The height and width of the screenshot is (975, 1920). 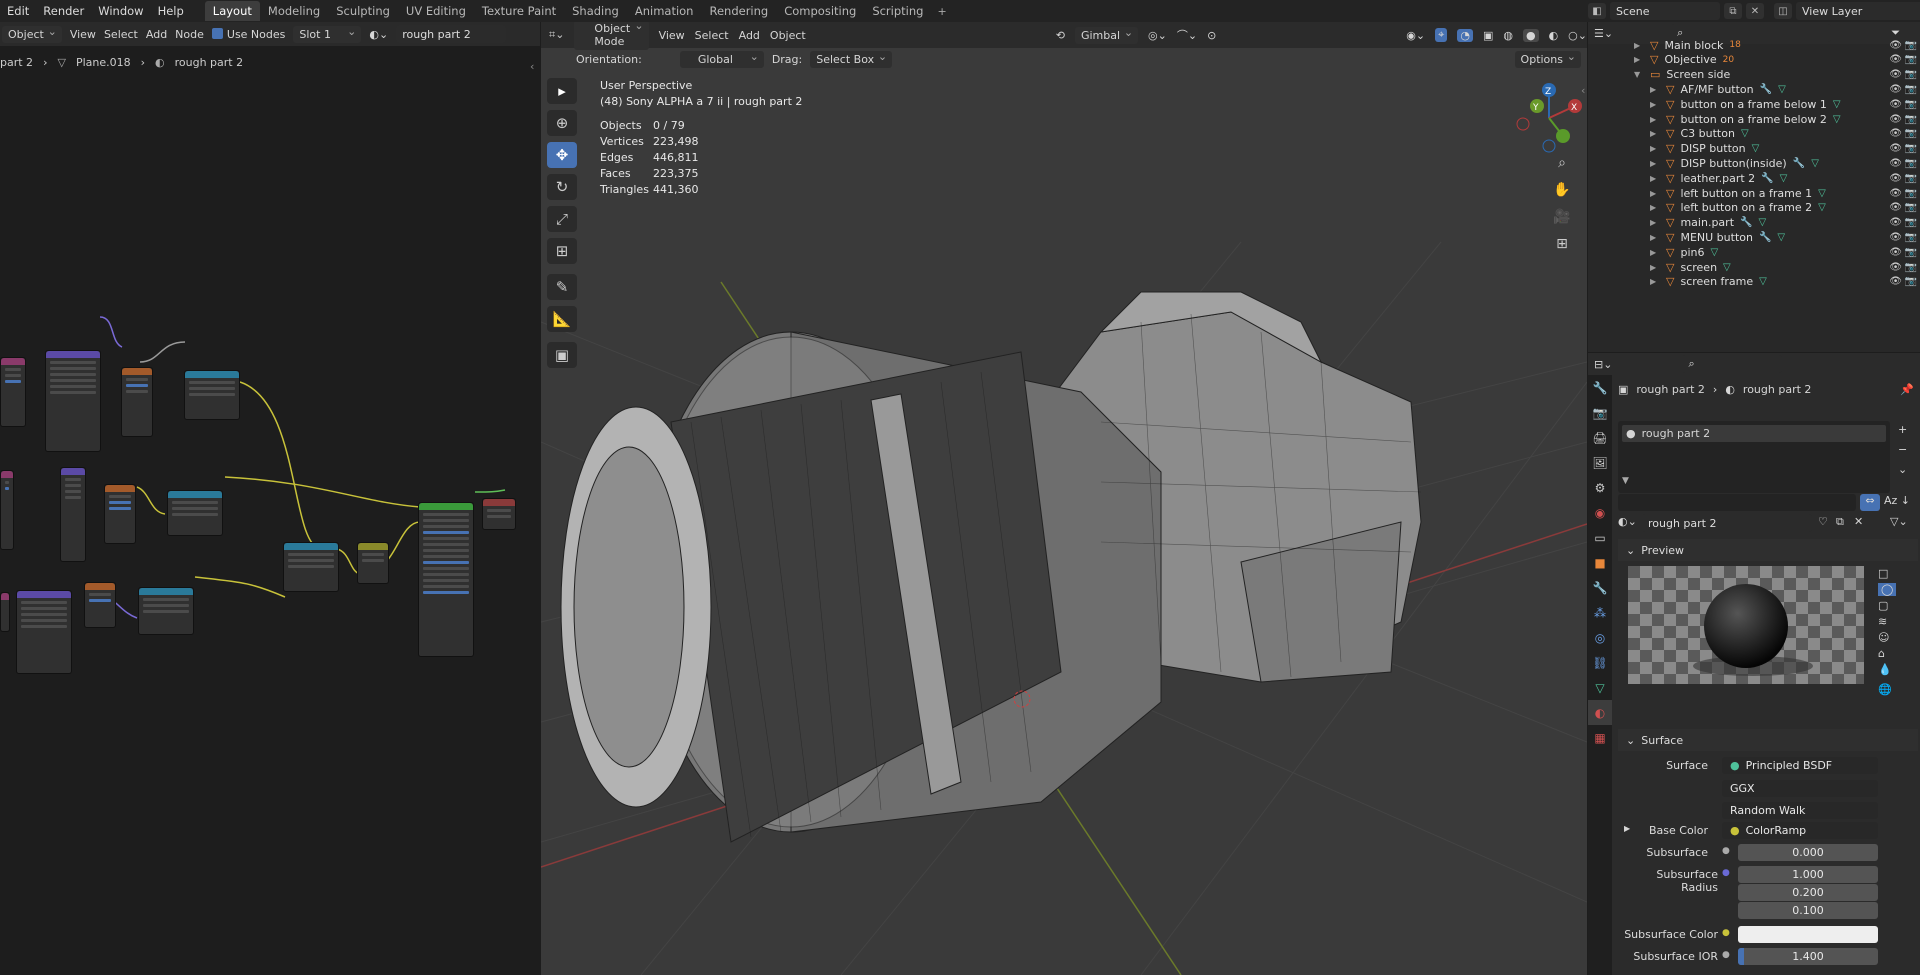 What do you see at coordinates (562, 319) in the screenshot?
I see `measure-tool: 📐` at bounding box center [562, 319].